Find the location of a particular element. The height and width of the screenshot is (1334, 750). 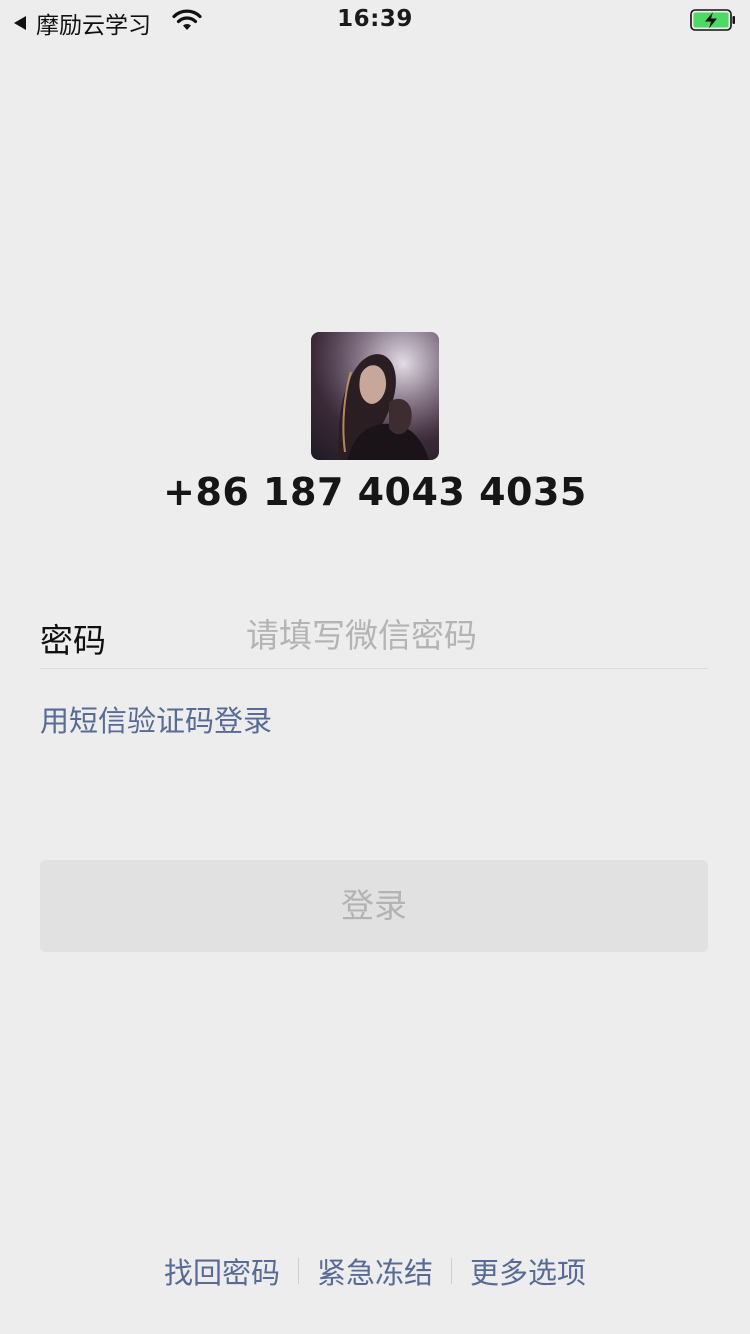

emergency-freeze-link: 紧急冻结 is located at coordinates (375, 1271).